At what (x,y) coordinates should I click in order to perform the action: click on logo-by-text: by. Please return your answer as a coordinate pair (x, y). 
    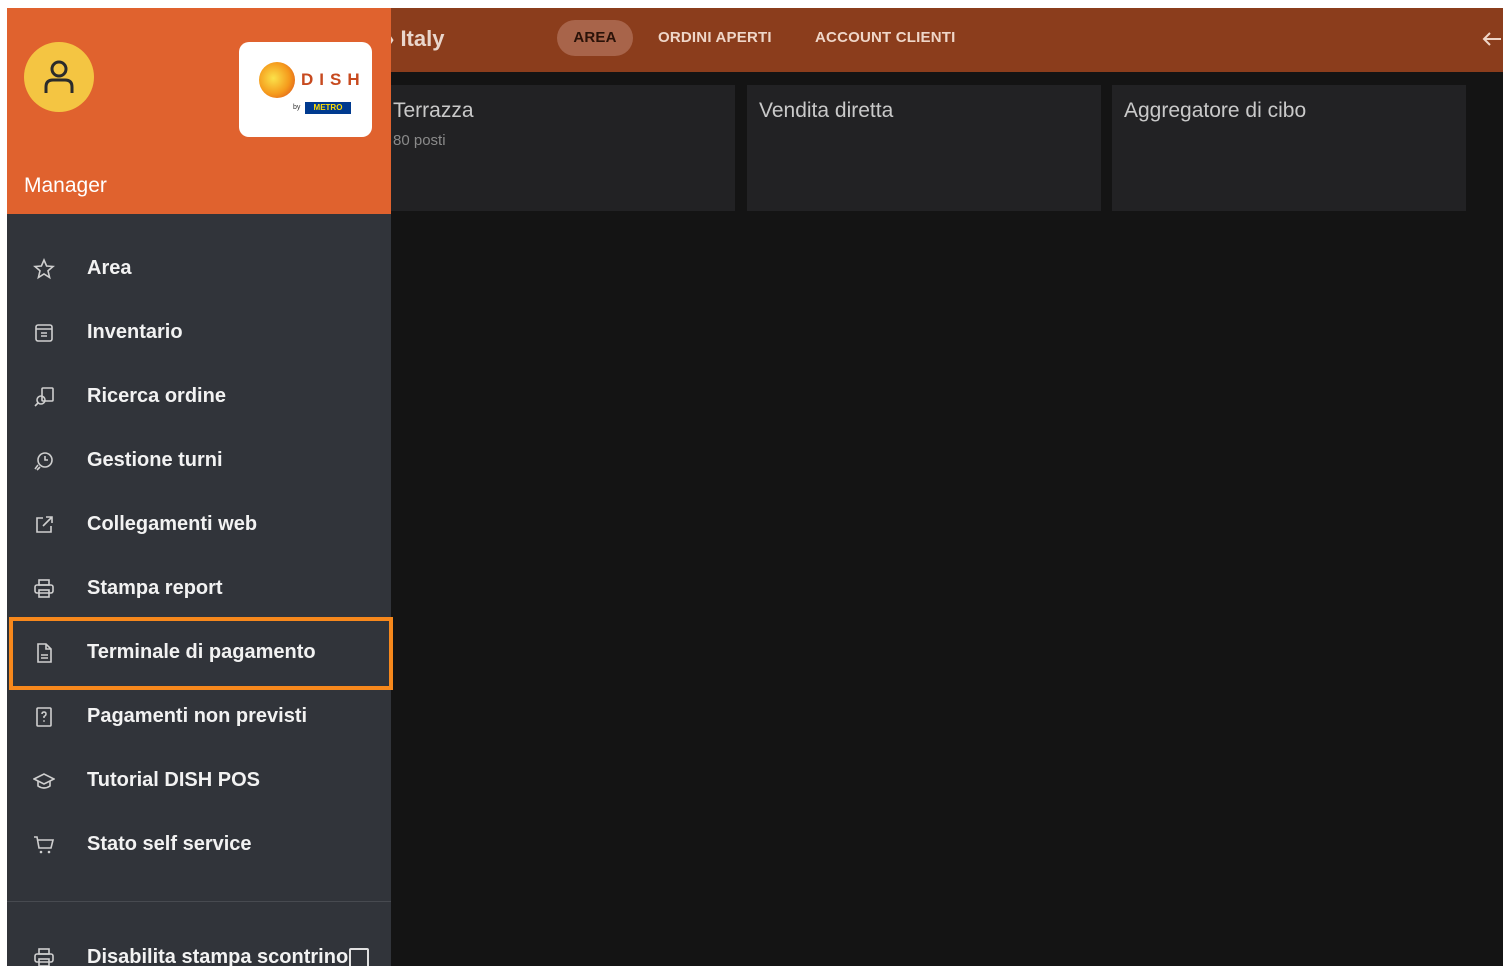
    Looking at the image, I should click on (297, 107).